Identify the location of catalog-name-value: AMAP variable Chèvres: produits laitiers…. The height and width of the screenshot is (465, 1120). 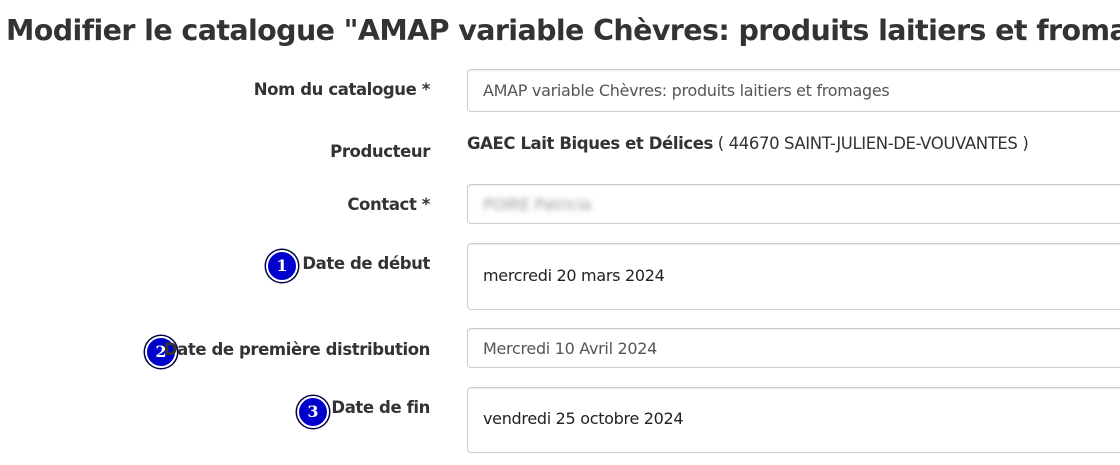
(686, 90).